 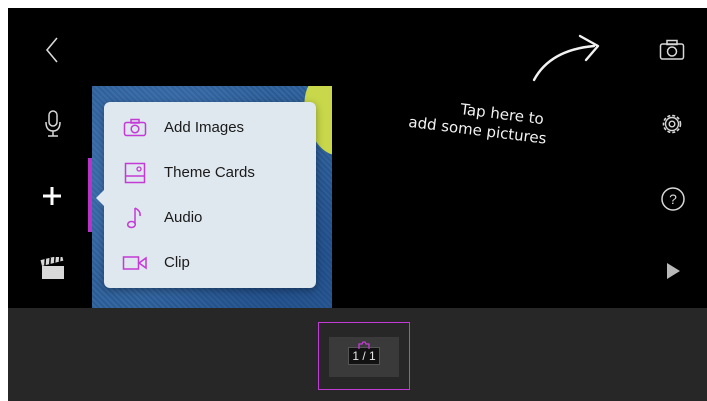 I want to click on menu-item-audio: Audio, so click(x=210, y=218).